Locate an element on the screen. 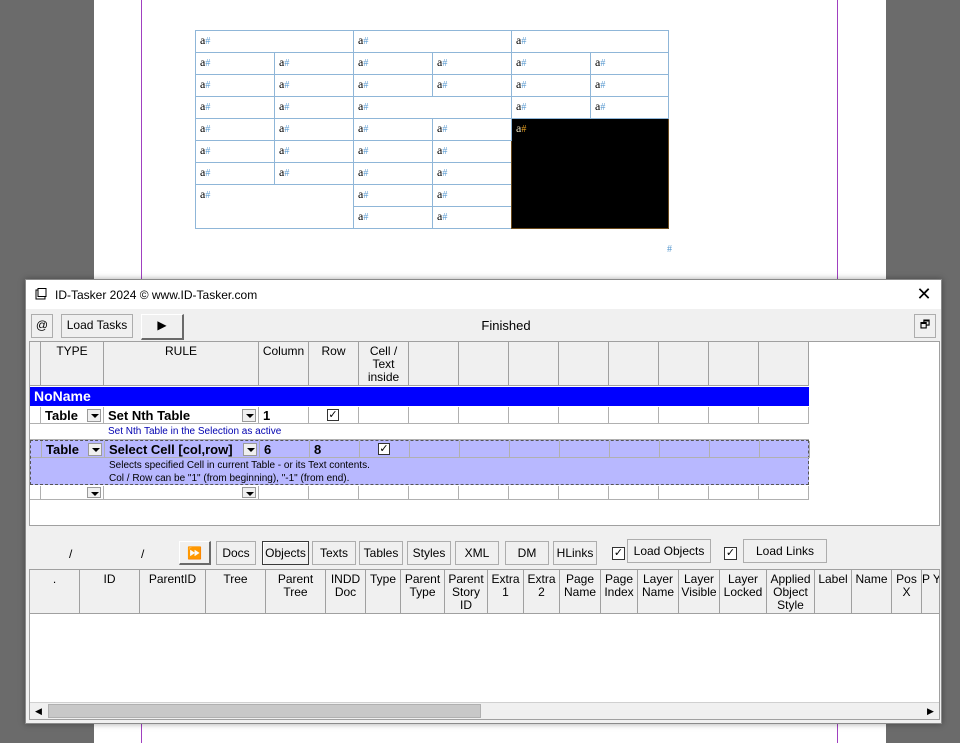  objects-header: Extra 2 is located at coordinates (542, 592).